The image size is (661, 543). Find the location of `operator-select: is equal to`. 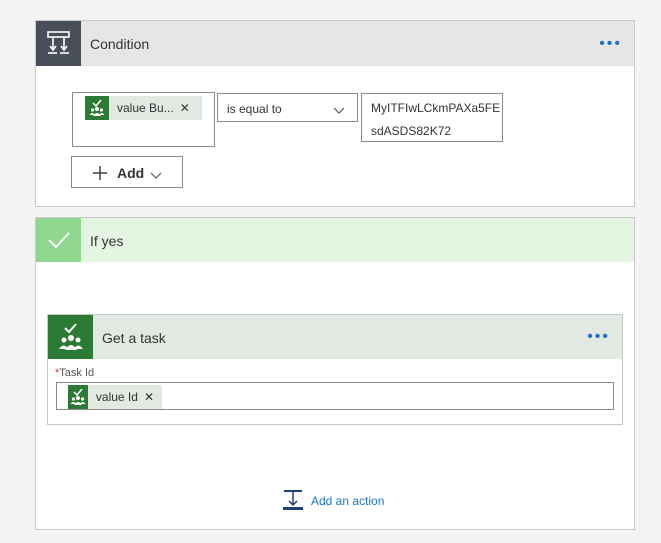

operator-select: is equal to is located at coordinates (287, 107).